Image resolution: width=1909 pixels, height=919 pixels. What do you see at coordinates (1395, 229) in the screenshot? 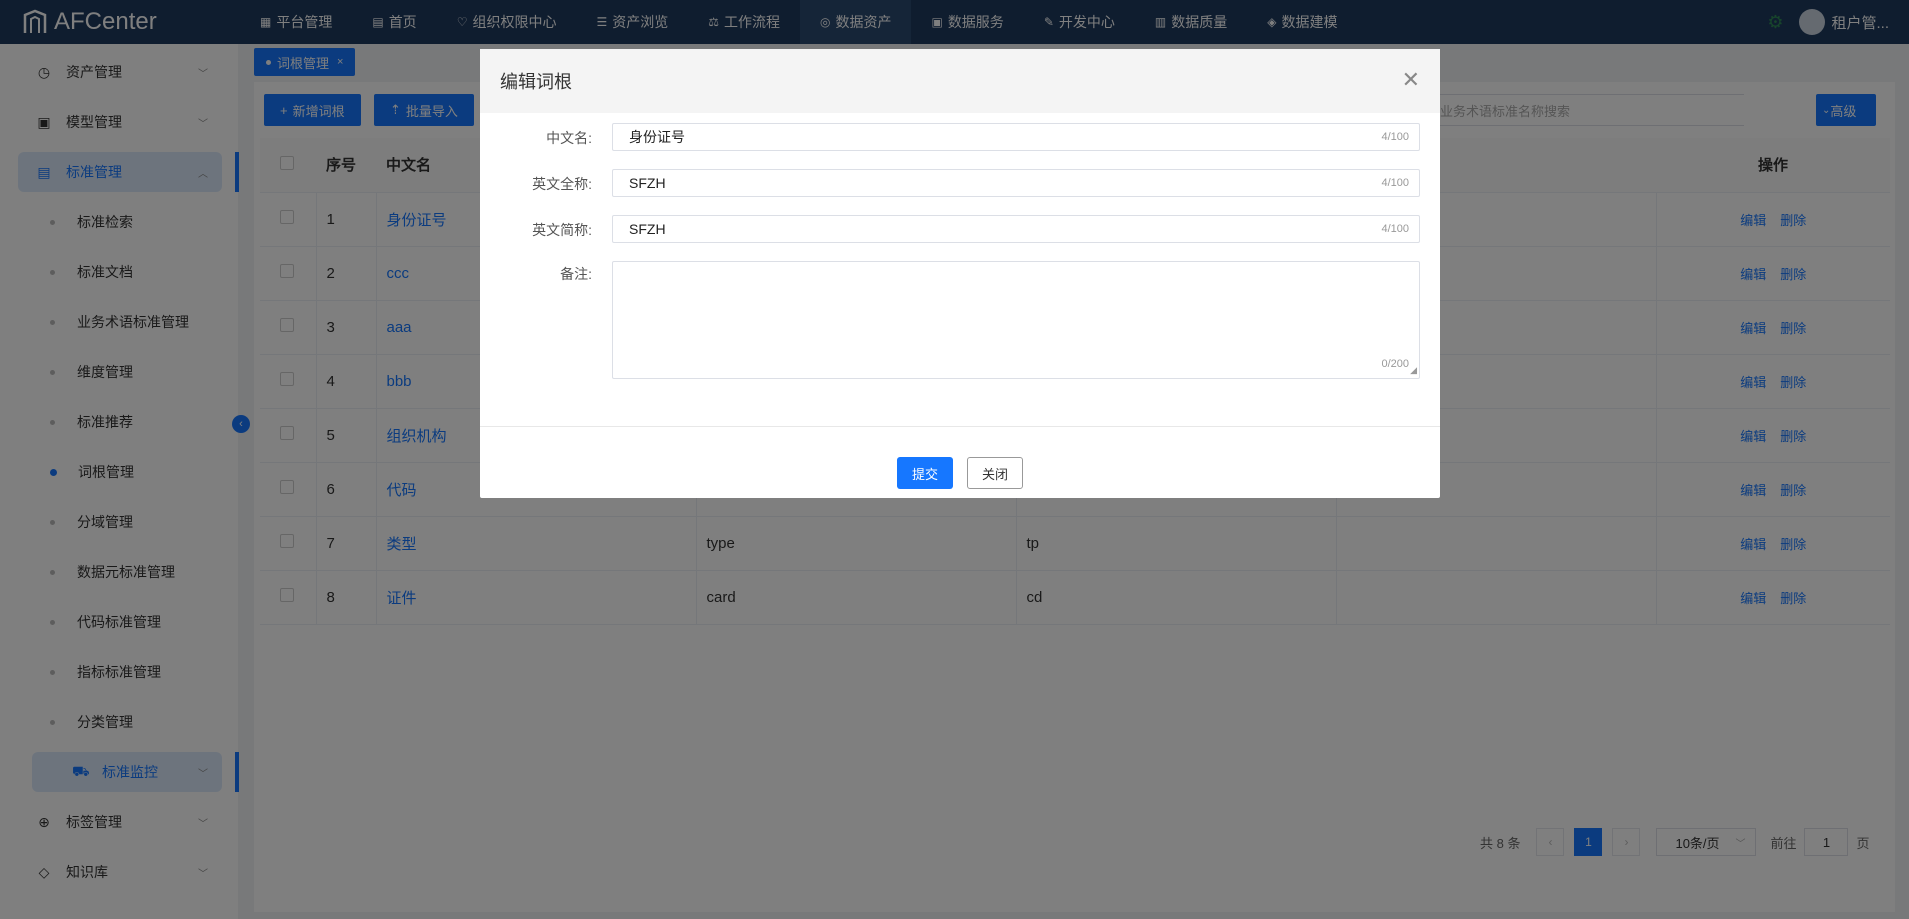
I see `en-short-counter: 4/100` at bounding box center [1395, 229].